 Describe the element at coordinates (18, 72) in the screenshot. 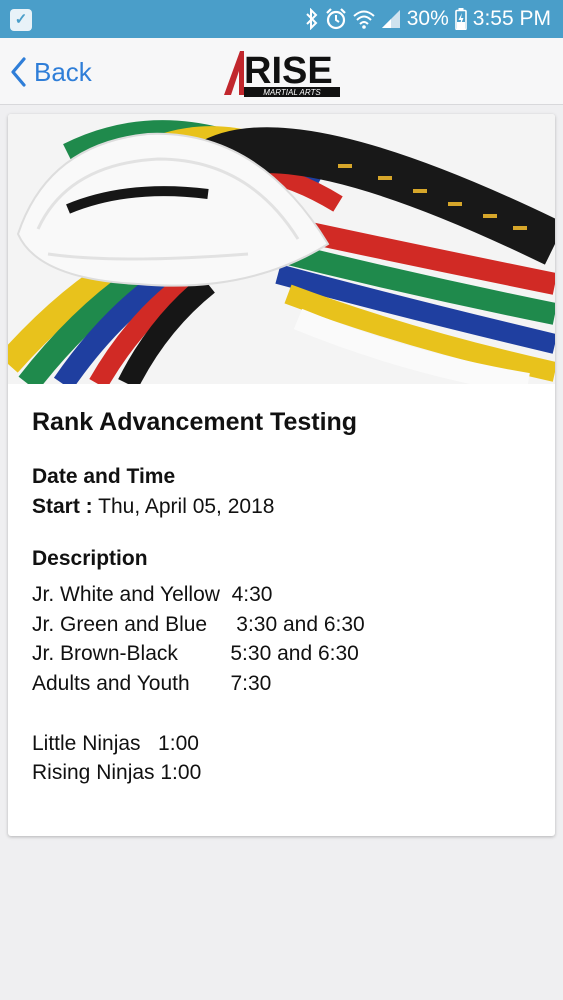

I see `chevron-left-icon` at that location.